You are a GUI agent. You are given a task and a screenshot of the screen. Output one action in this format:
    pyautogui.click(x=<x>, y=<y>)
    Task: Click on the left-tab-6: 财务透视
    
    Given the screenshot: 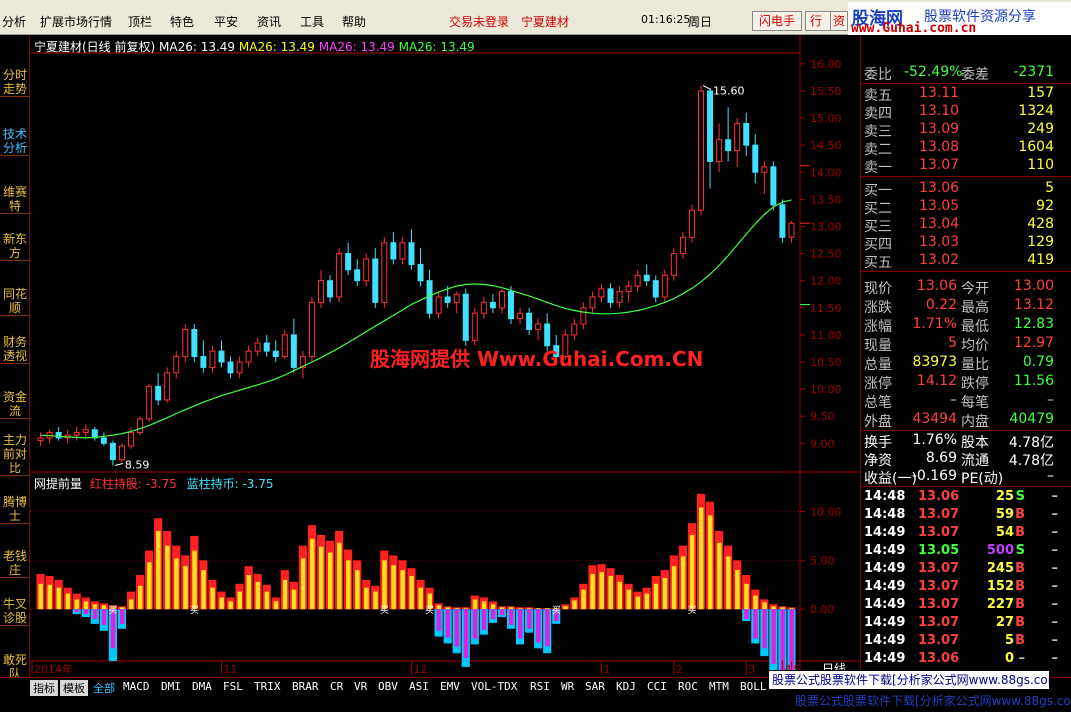 What is the action you would take?
    pyautogui.click(x=15, y=349)
    